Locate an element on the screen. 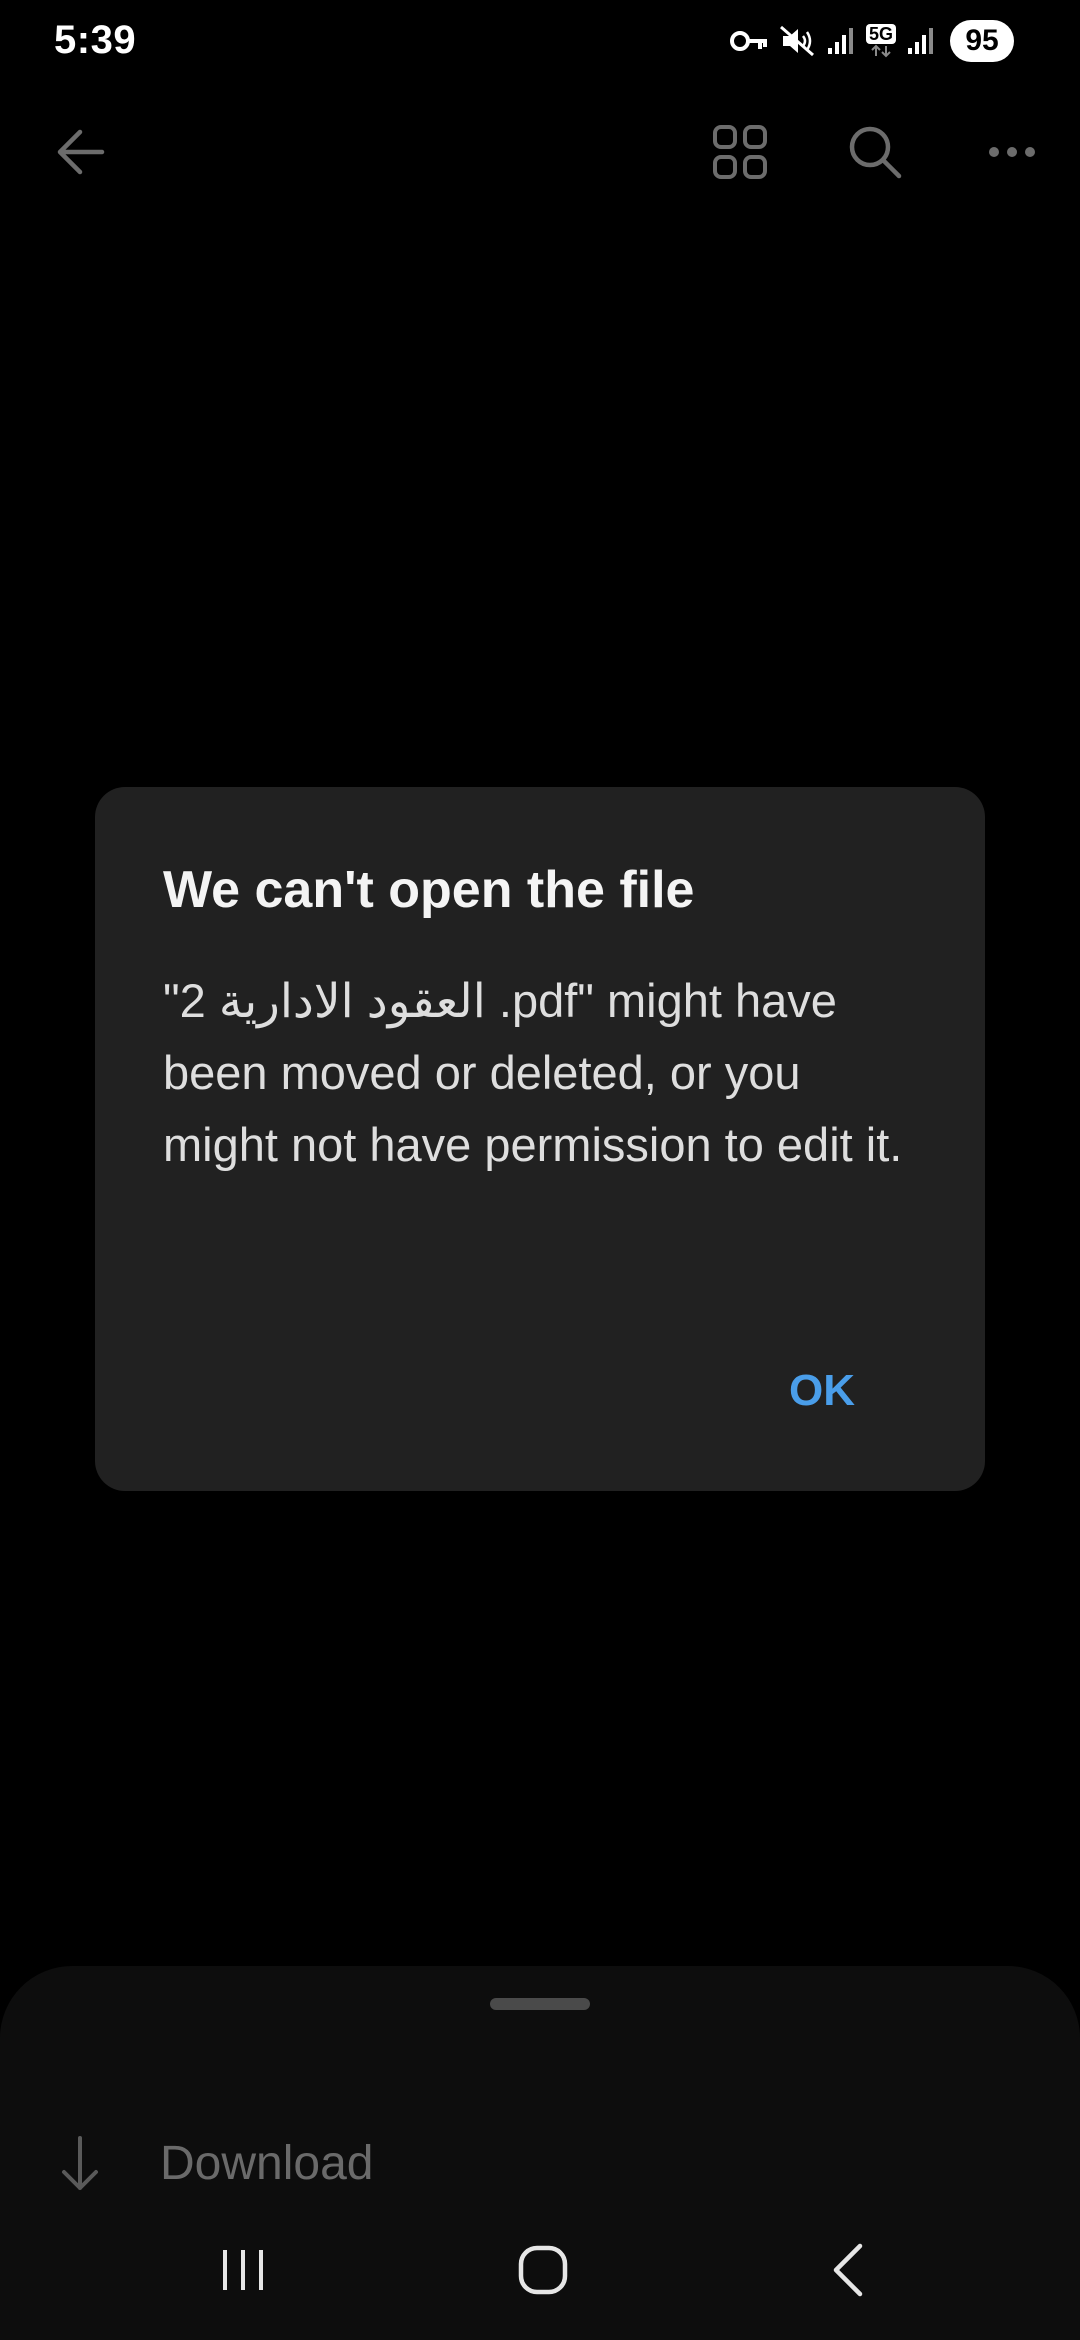 Image resolution: width=1080 pixels, height=2340 pixels. download-arrow-icon is located at coordinates (80, 2166).